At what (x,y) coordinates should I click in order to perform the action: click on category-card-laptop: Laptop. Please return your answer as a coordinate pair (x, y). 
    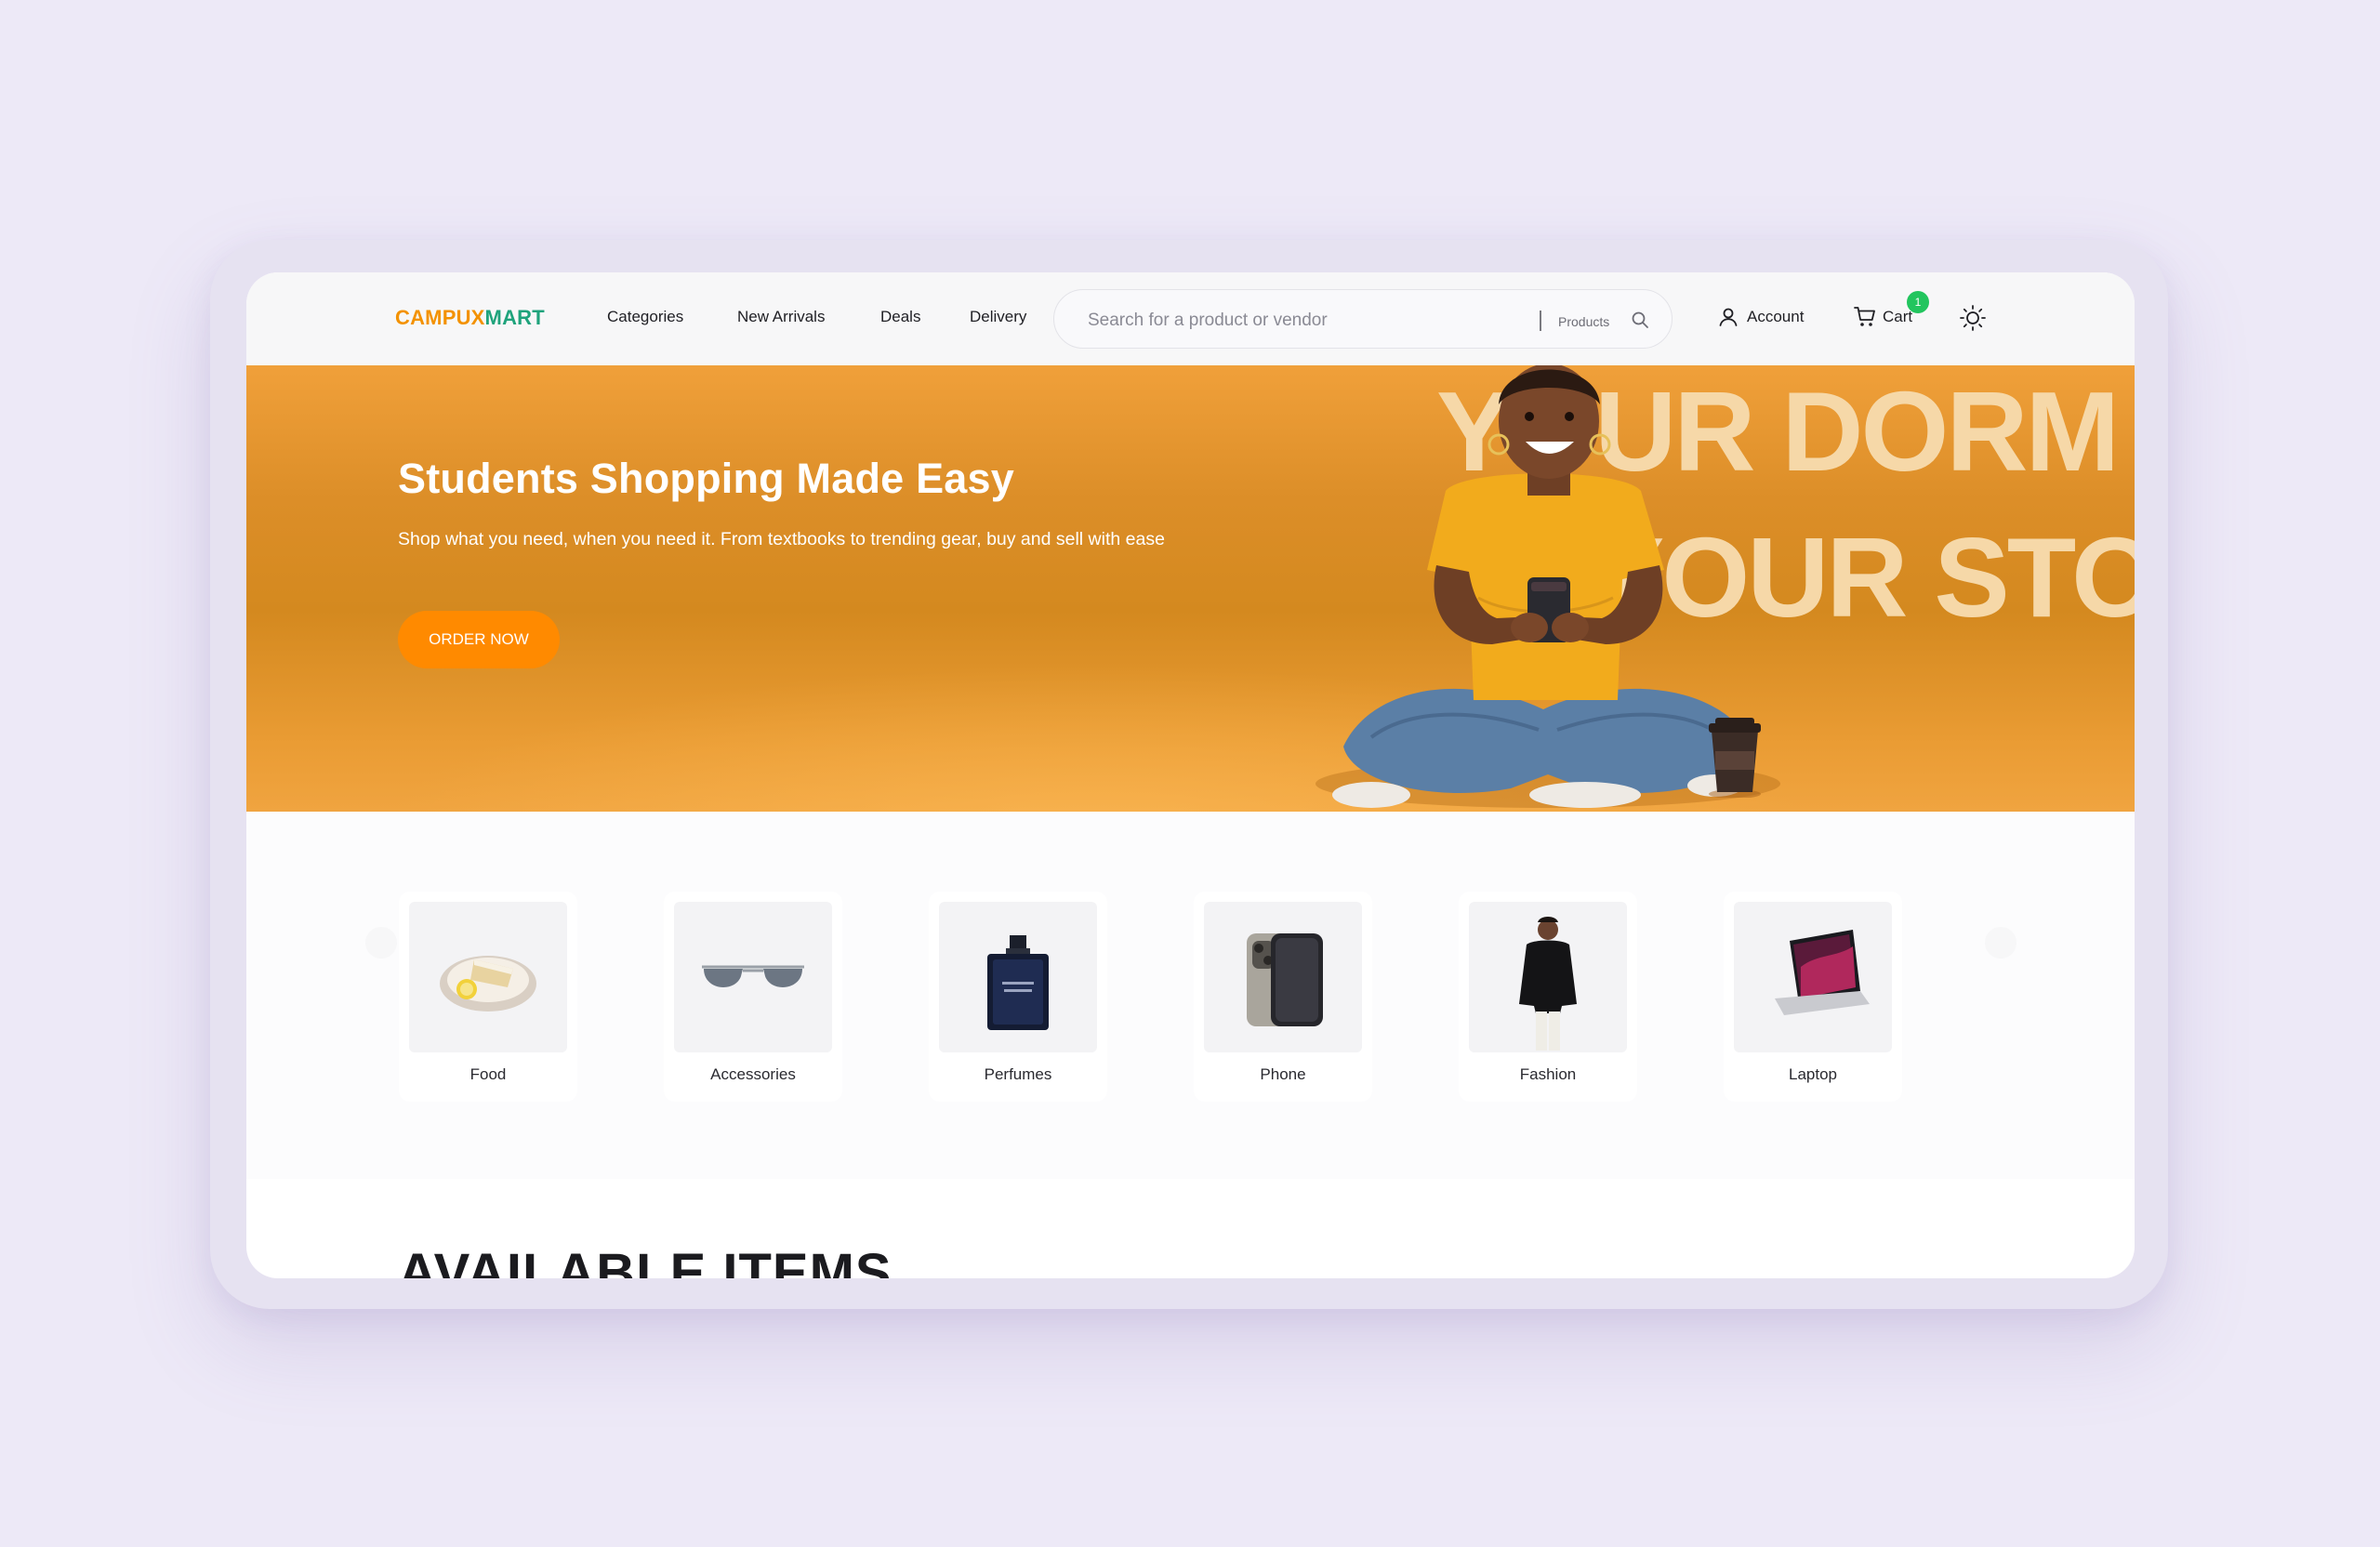
    Looking at the image, I should click on (1813, 997).